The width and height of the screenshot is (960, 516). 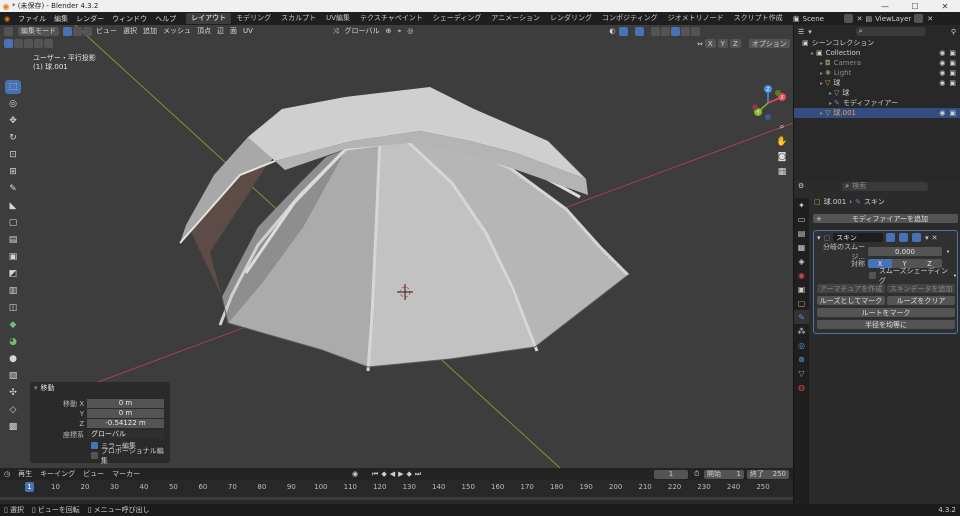 I want to click on solid-shading-icon, so click(x=675, y=31).